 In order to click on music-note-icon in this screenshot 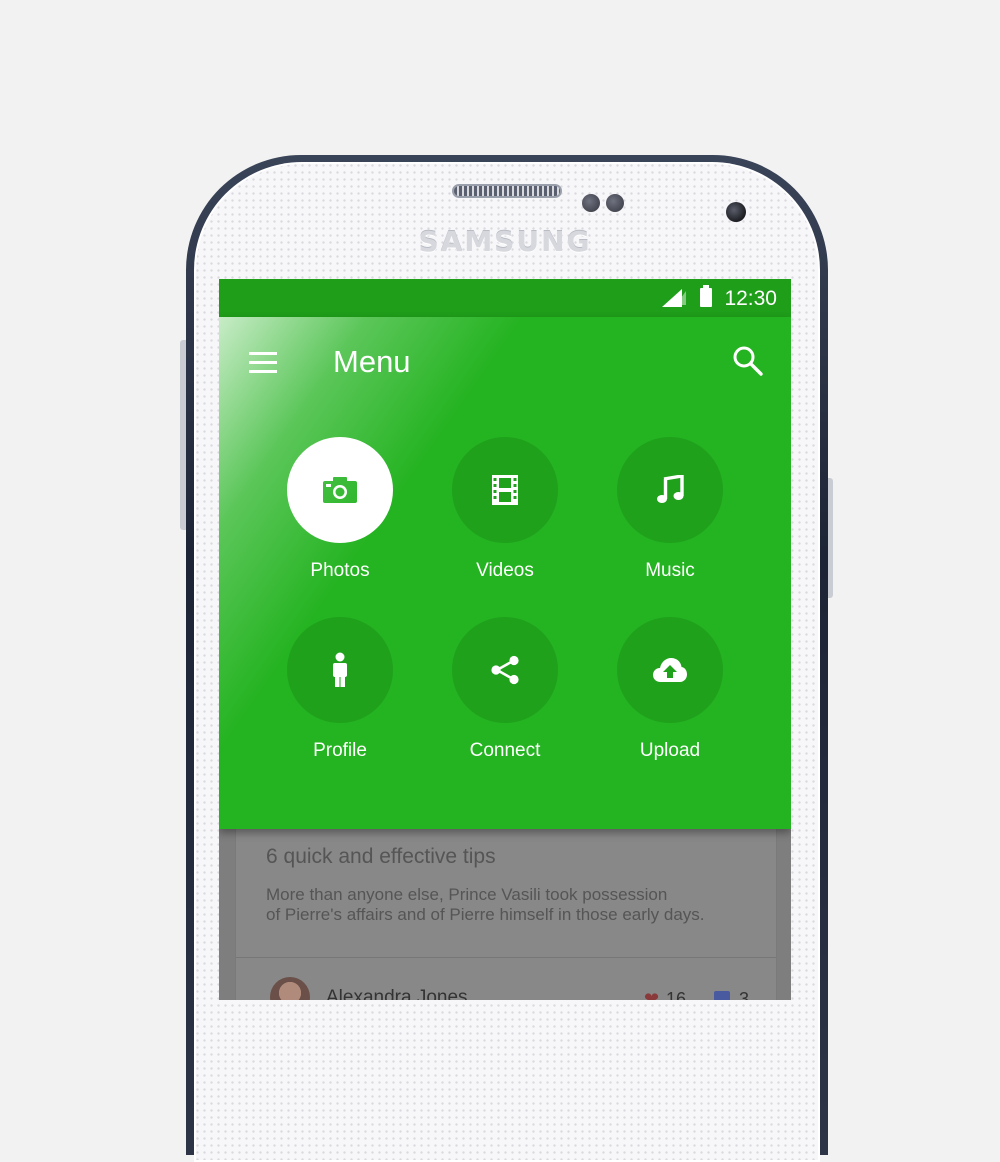, I will do `click(670, 489)`.